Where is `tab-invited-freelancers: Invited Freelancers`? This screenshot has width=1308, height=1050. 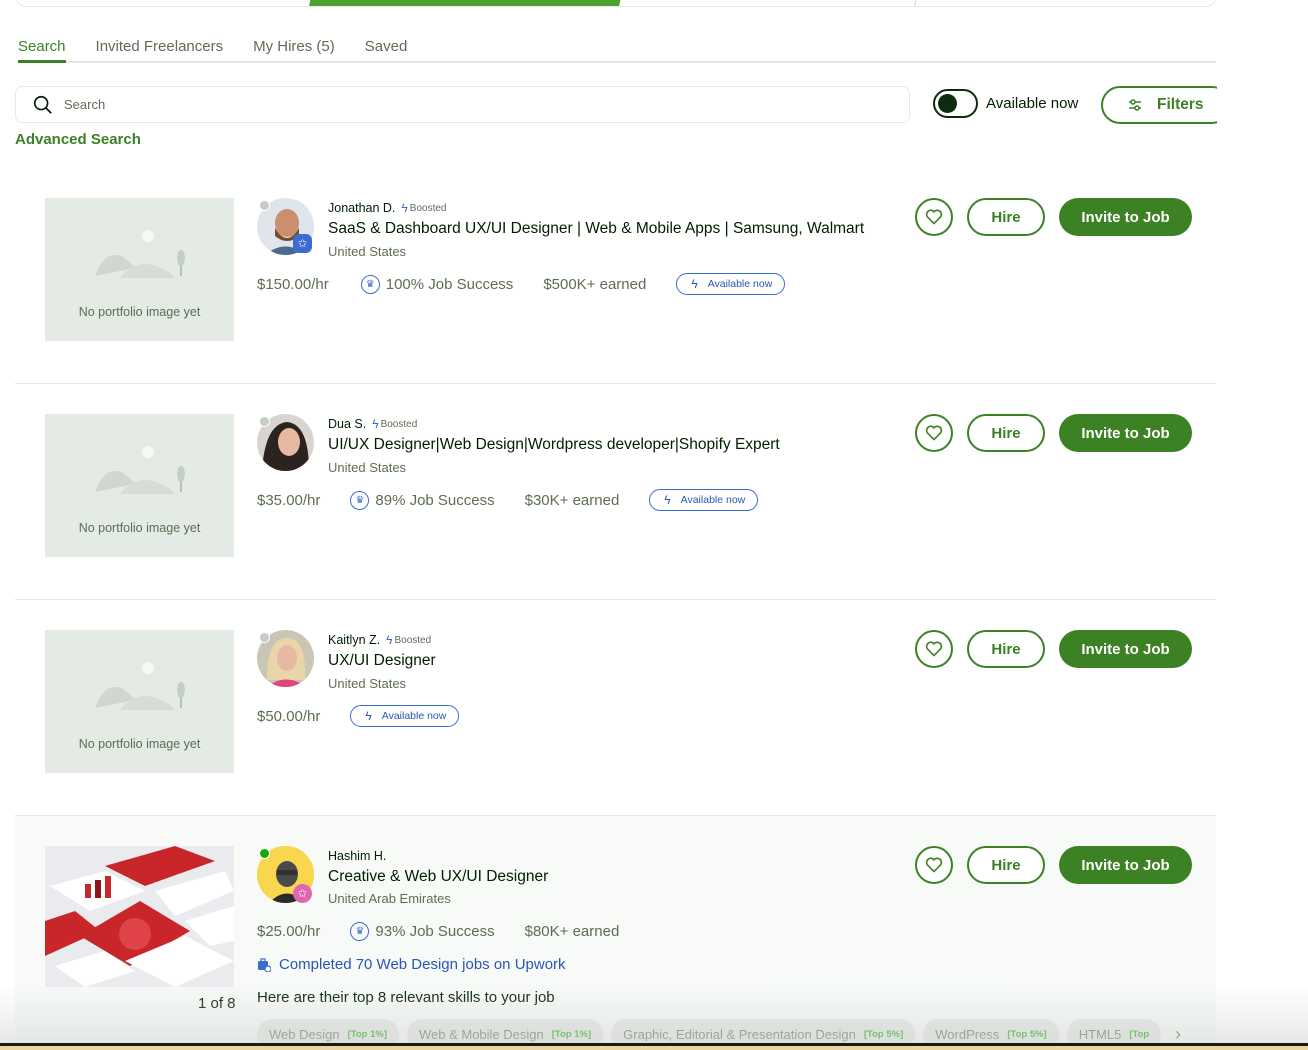
tab-invited-freelancers: Invited Freelancers is located at coordinates (160, 49).